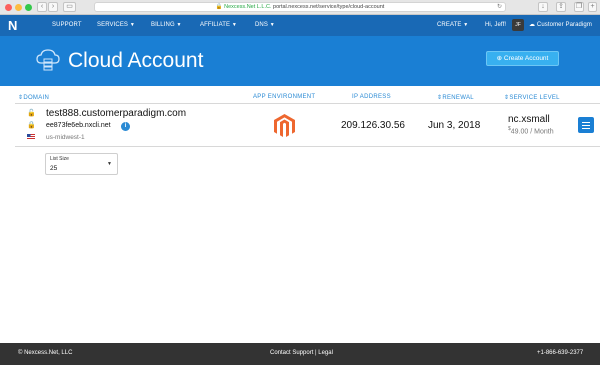 This screenshot has width=600, height=365. Describe the element at coordinates (166, 25) in the screenshot. I see `nav-billing: BILLING ▼` at that location.